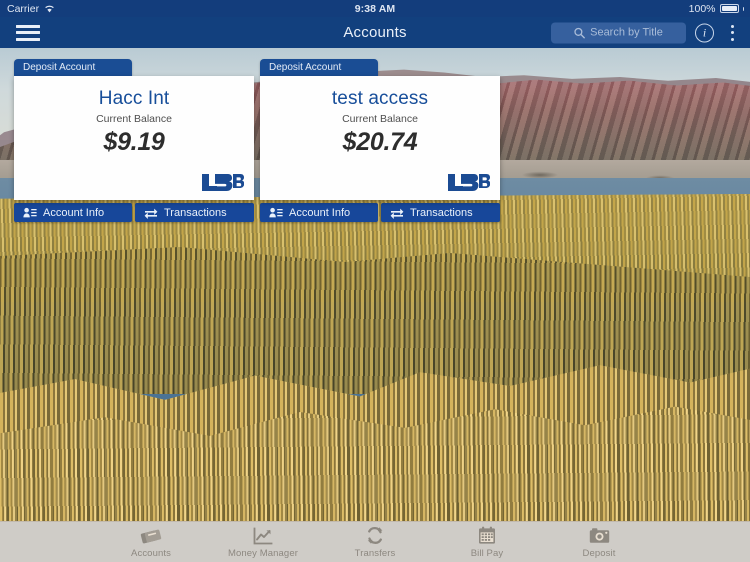  I want to click on status-bar-right: 100%, so click(716, 9).